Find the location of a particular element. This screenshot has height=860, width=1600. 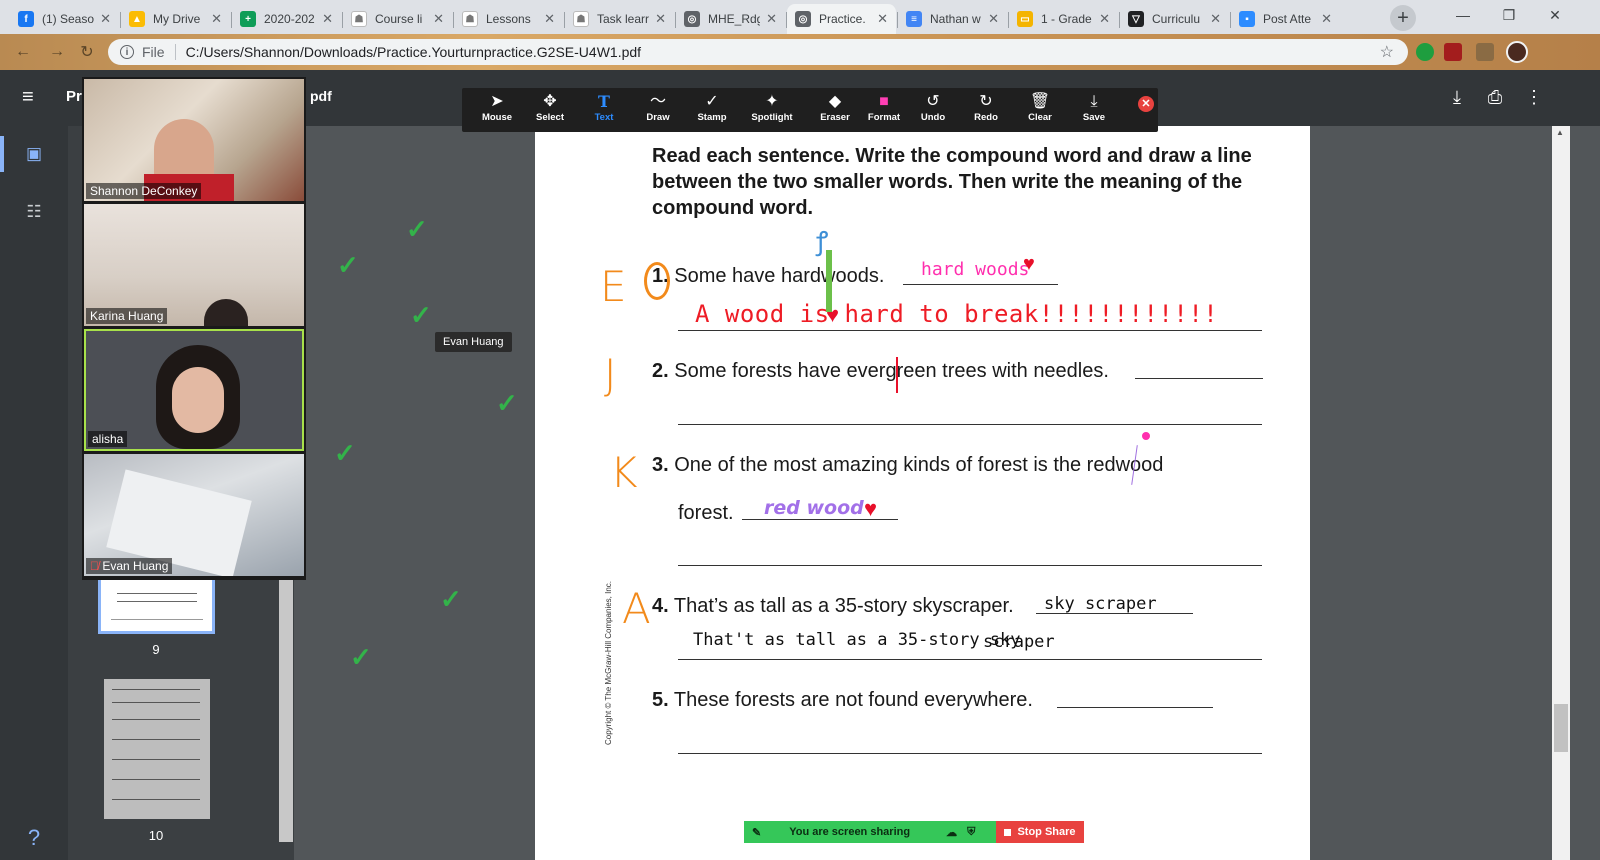

close-window-button: ✕ is located at coordinates (1555, 15).